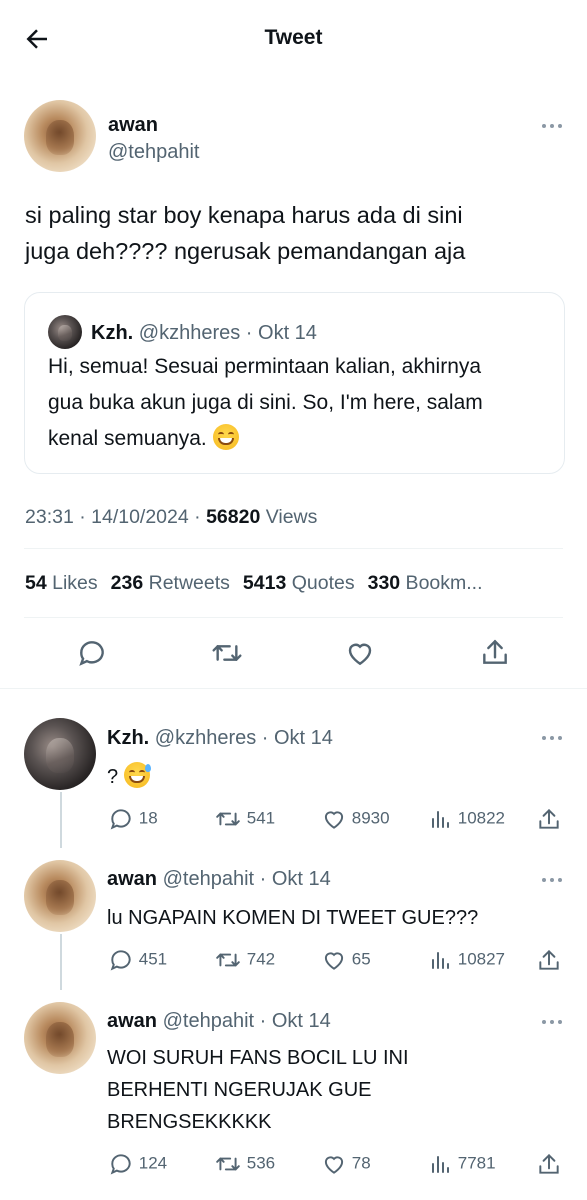 This screenshot has width=587, height=1200. I want to click on retweet-icon, so click(227, 653).